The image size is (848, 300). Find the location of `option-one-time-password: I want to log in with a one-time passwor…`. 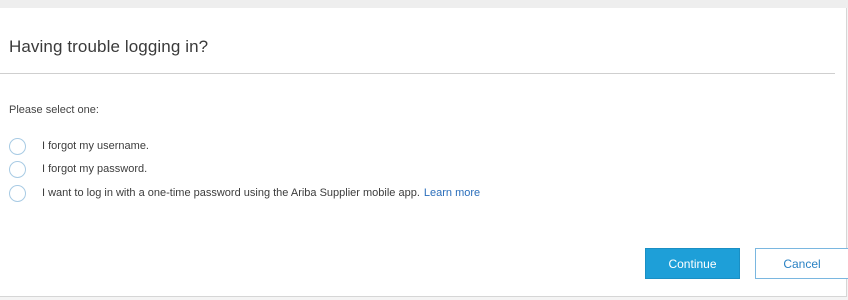

option-one-time-password: I want to log in with a one-time passwor… is located at coordinates (244, 193).